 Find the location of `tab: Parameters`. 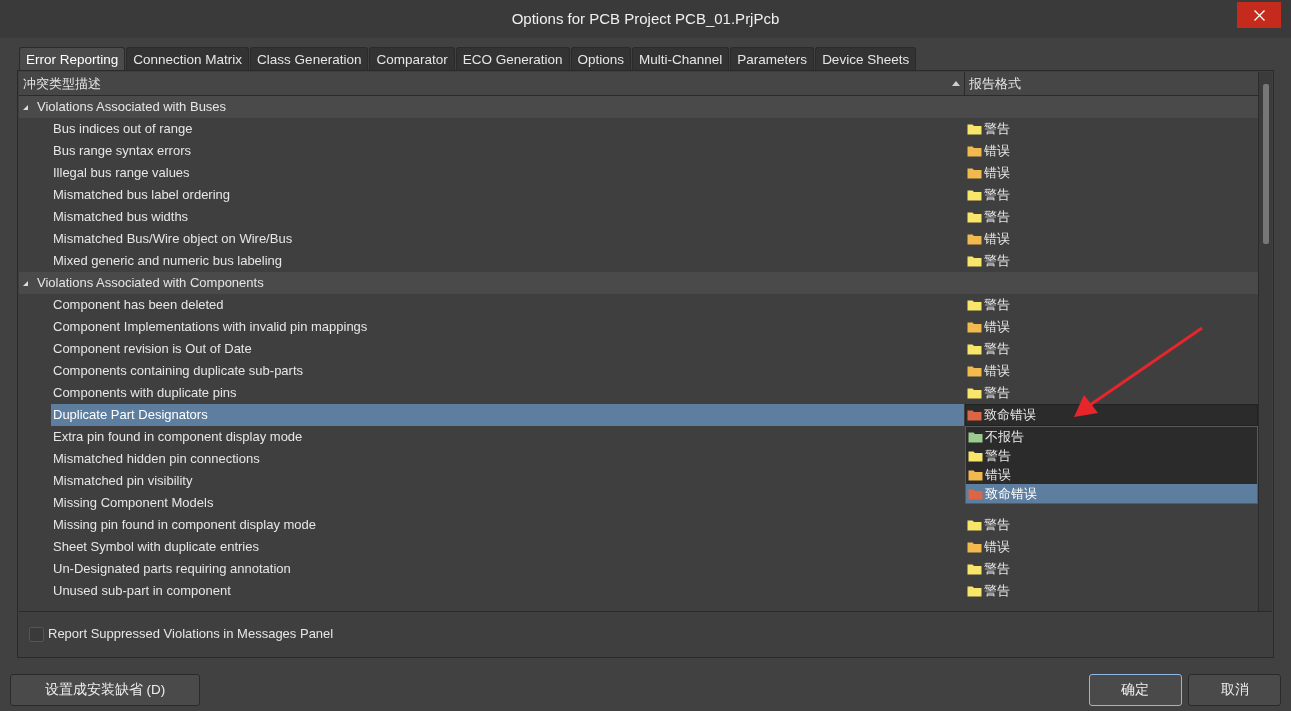

tab: Parameters is located at coordinates (772, 58).